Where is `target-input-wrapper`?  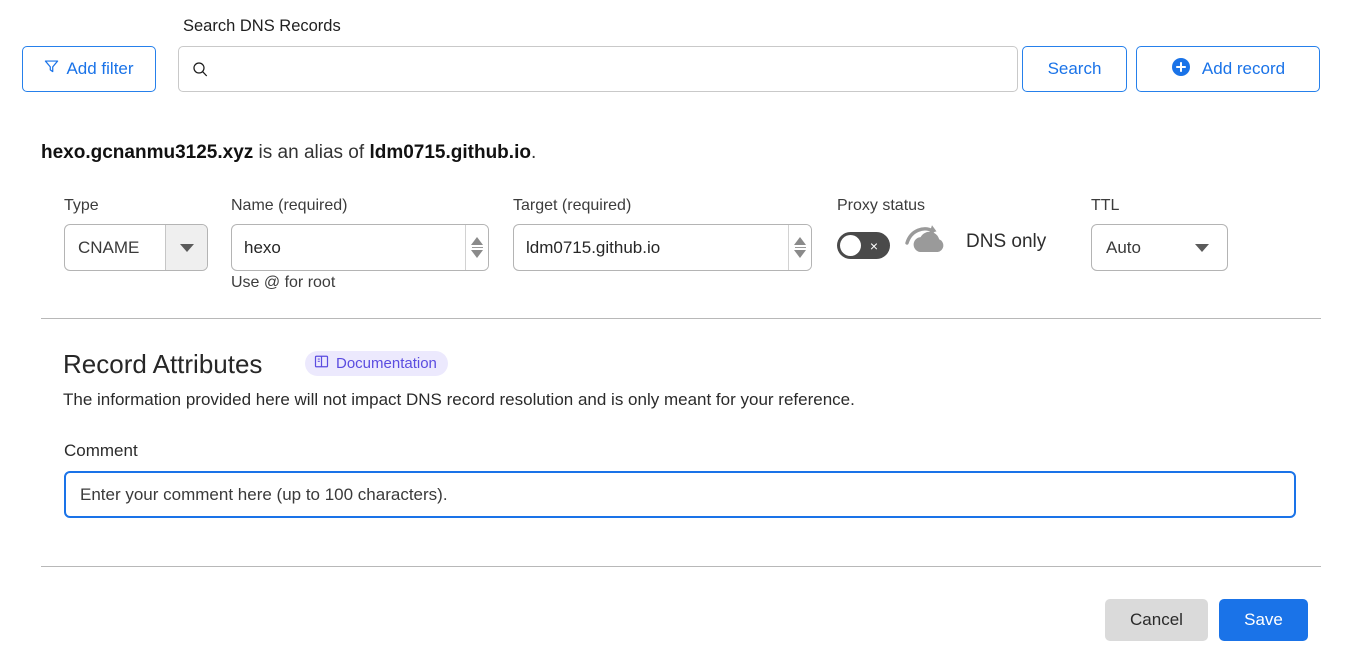 target-input-wrapper is located at coordinates (662, 247).